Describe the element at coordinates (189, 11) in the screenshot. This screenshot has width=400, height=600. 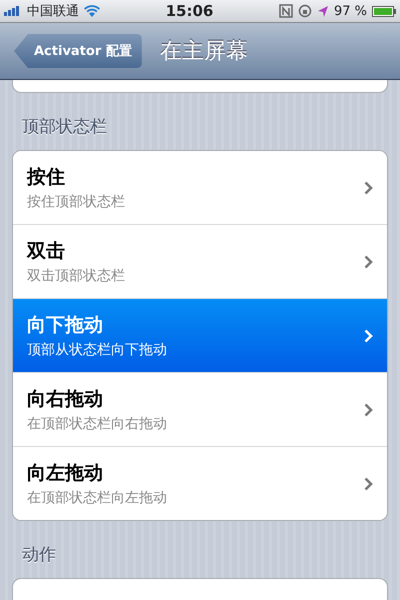
I see `status-time: 15:06` at that location.